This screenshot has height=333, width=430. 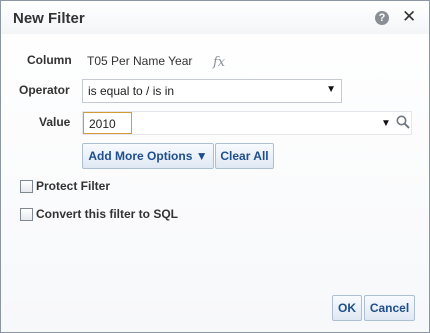 What do you see at coordinates (148, 156) in the screenshot?
I see `add-more-options-button: Add More Options ▼` at bounding box center [148, 156].